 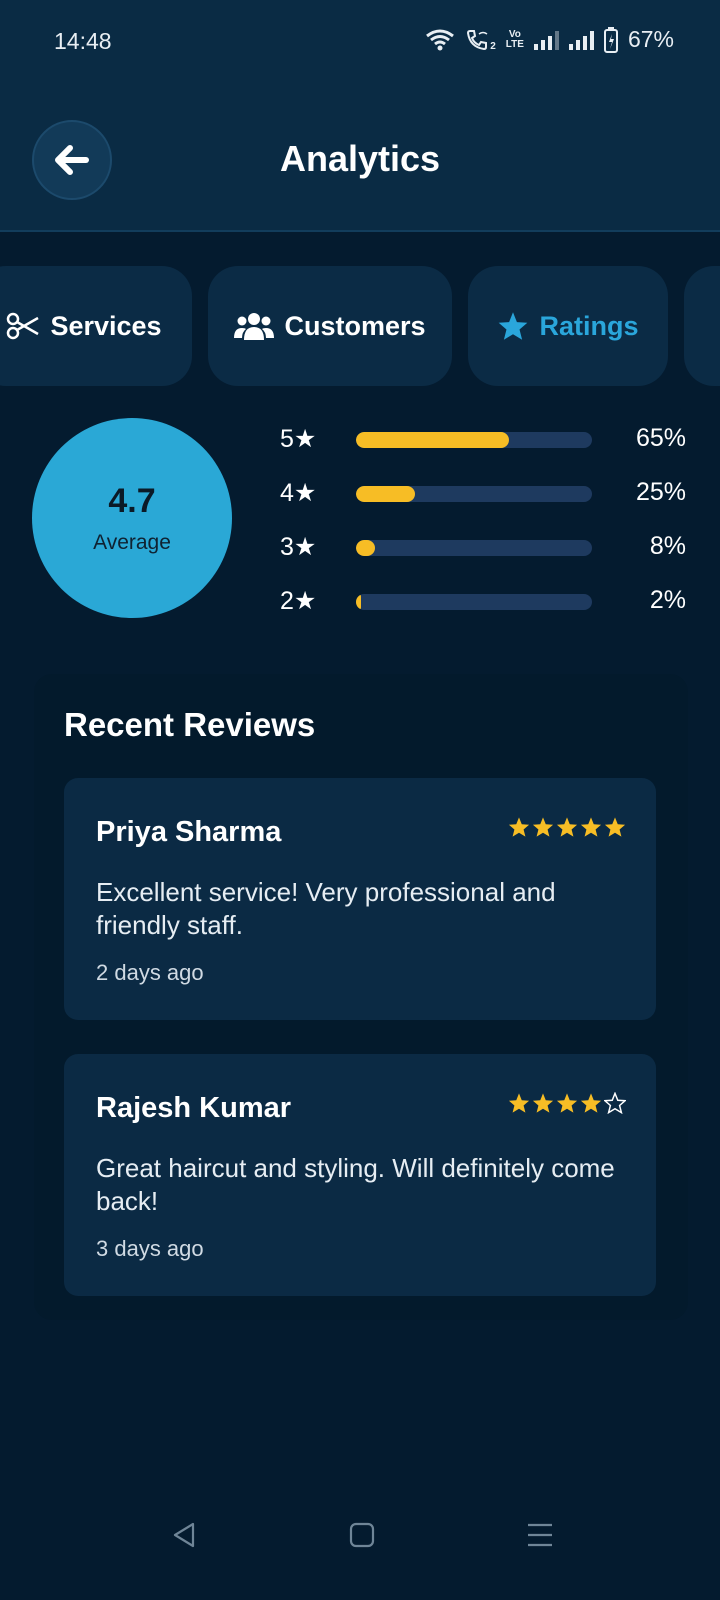 I want to click on review-time: 2 days ago, so click(x=150, y=972).